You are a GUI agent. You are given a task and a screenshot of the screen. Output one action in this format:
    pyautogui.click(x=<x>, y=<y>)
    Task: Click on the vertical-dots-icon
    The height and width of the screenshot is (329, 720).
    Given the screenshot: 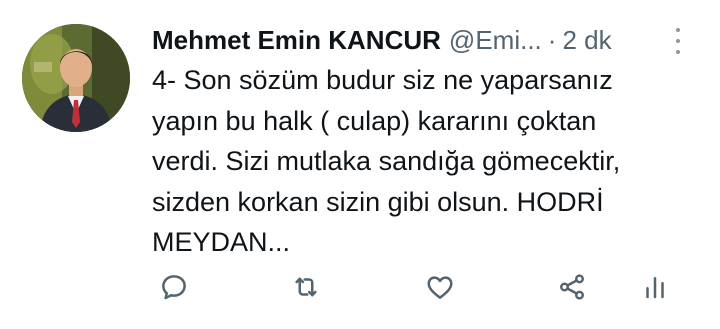 What is the action you would take?
    pyautogui.click(x=678, y=41)
    